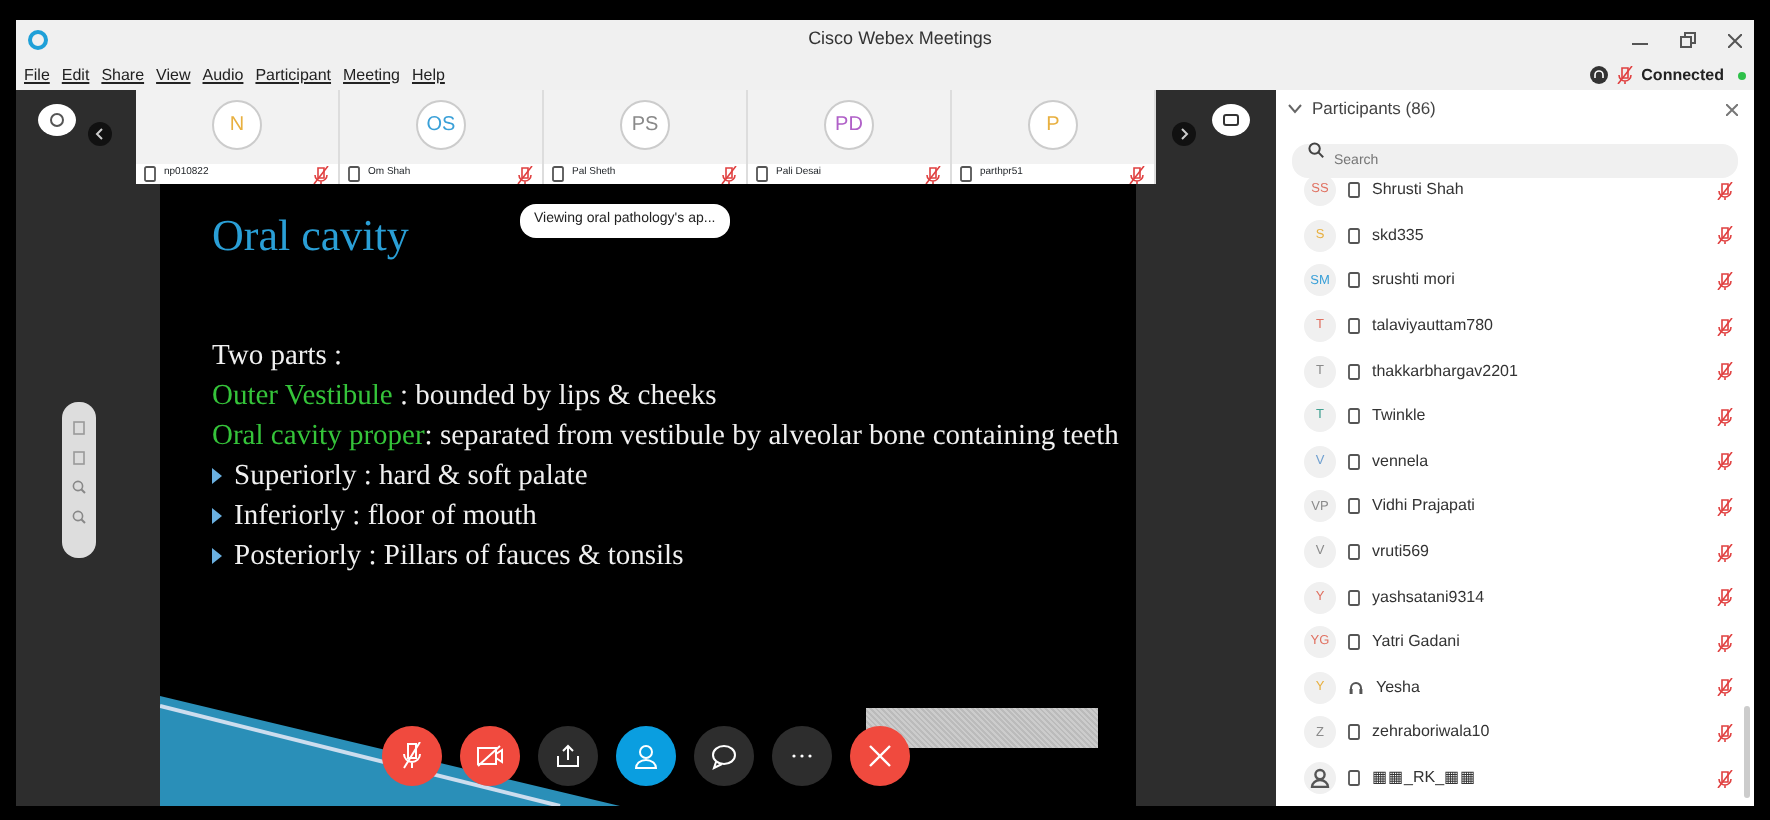  What do you see at coordinates (310, 236) in the screenshot?
I see `slide-title: Oral cavity` at bounding box center [310, 236].